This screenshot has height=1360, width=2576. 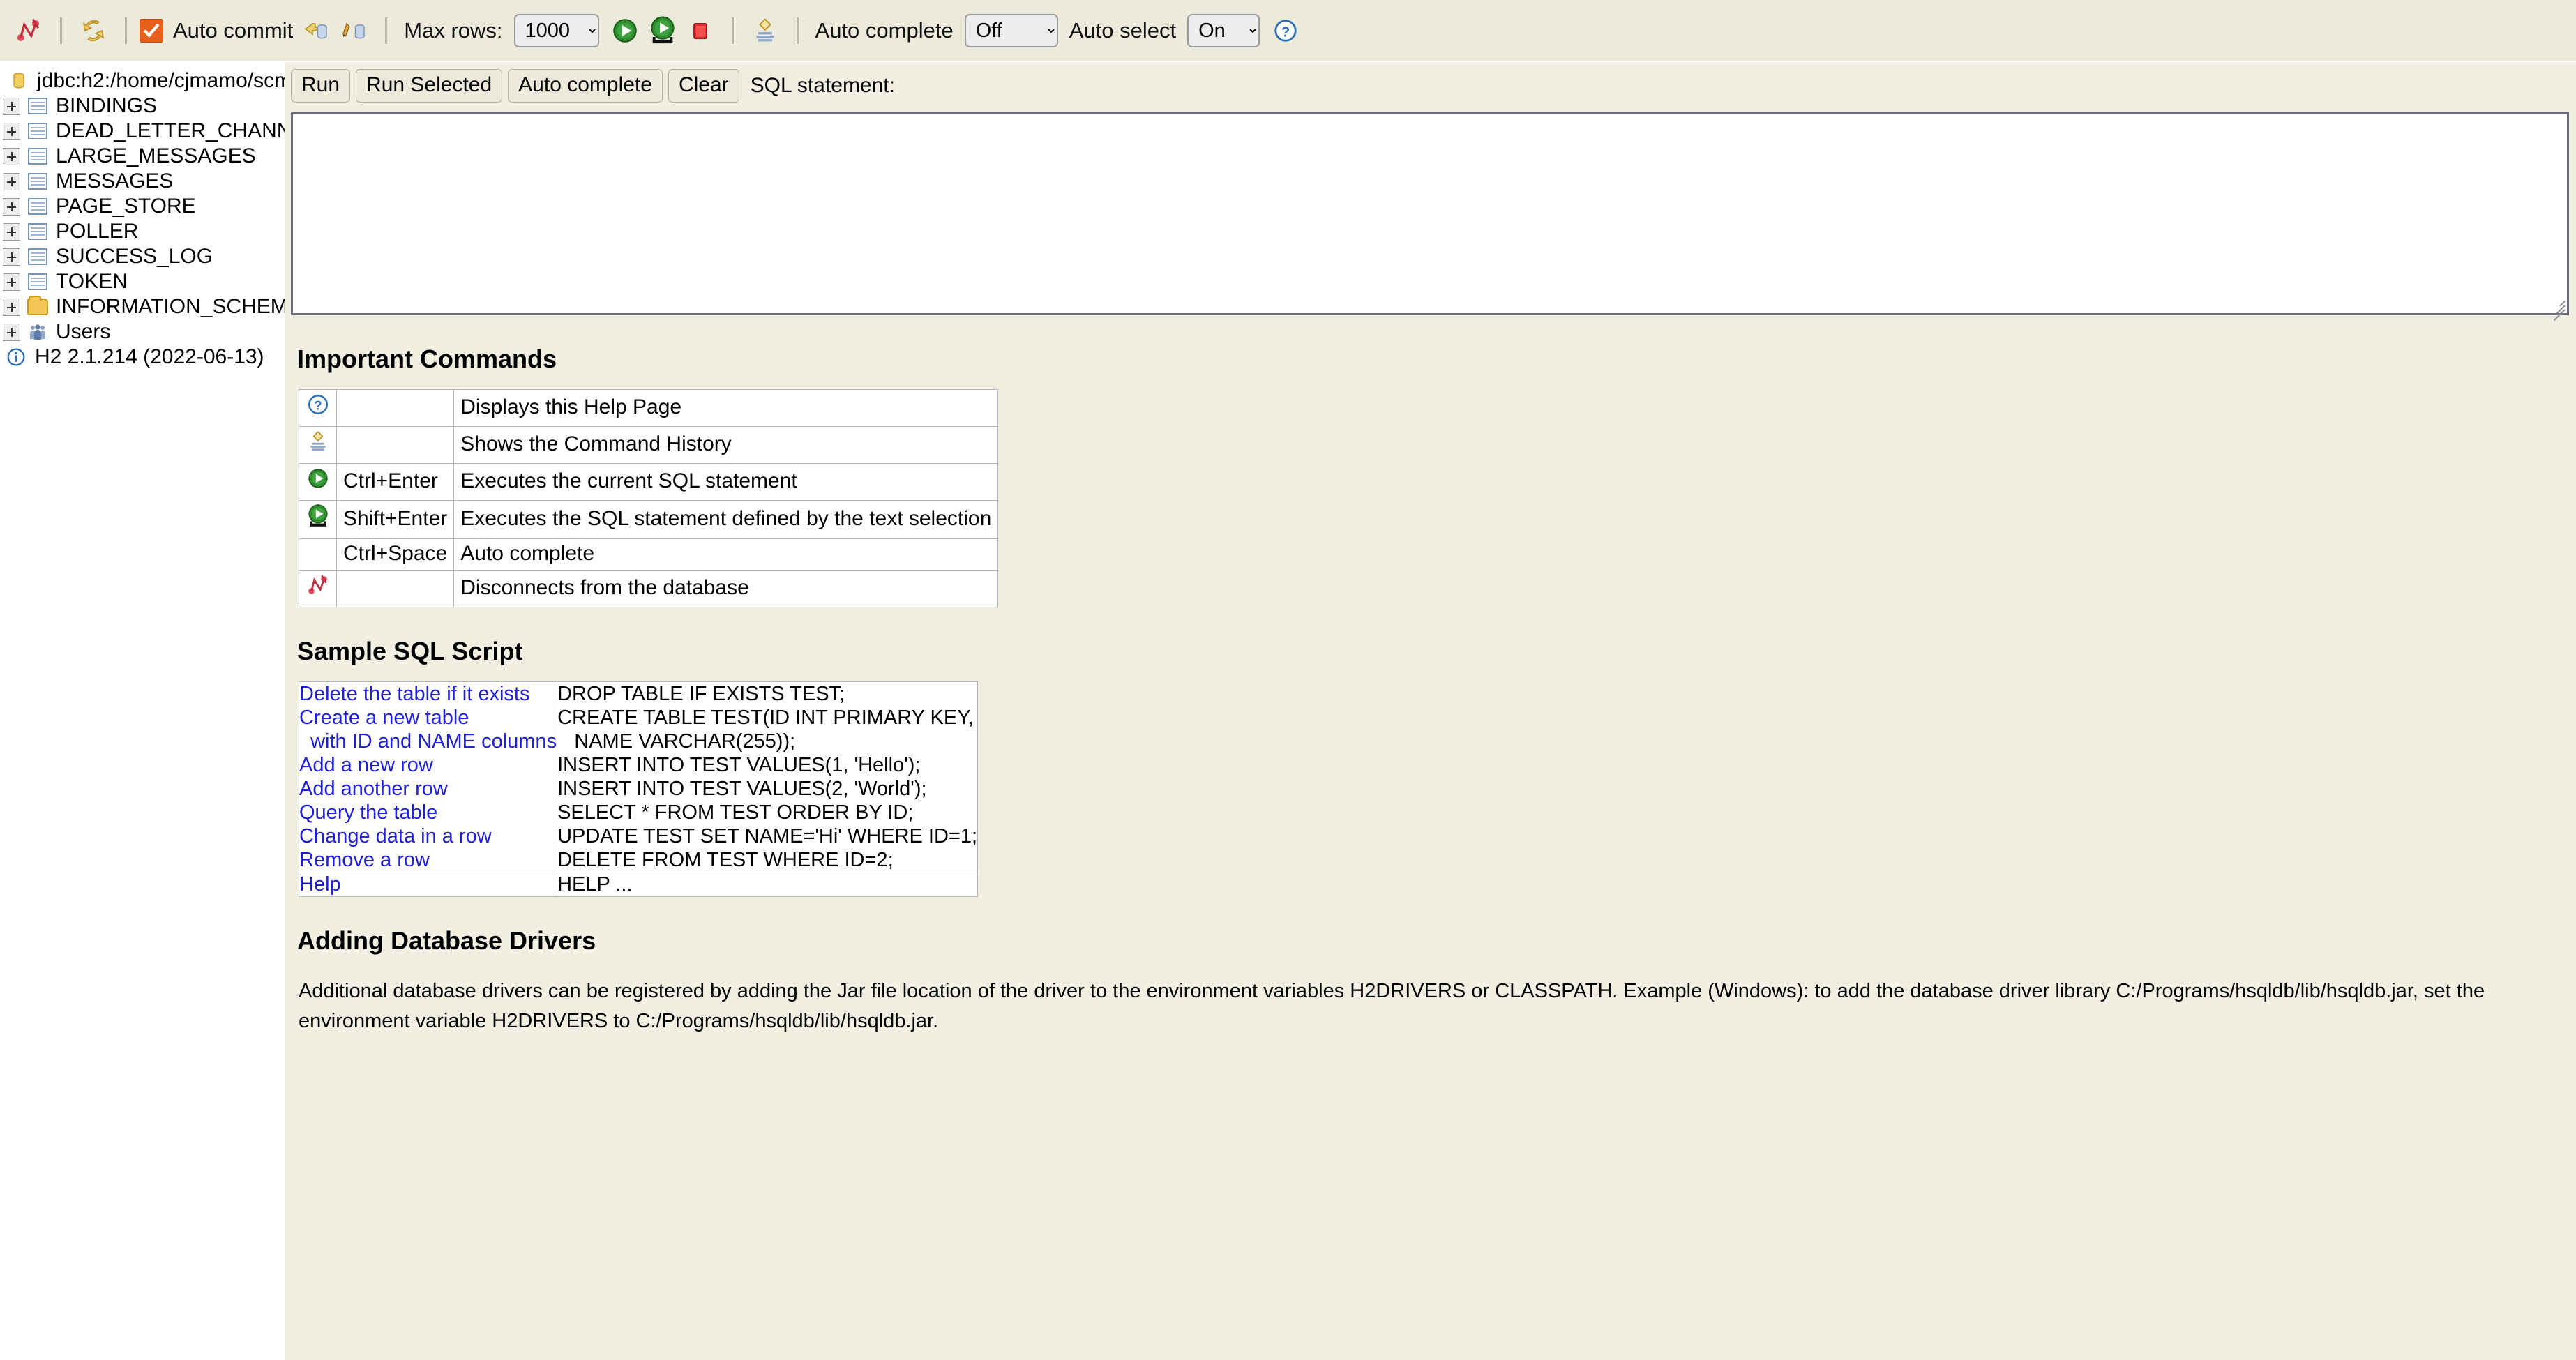 What do you see at coordinates (1011, 30) in the screenshot?
I see `auto-complete-select: Off` at bounding box center [1011, 30].